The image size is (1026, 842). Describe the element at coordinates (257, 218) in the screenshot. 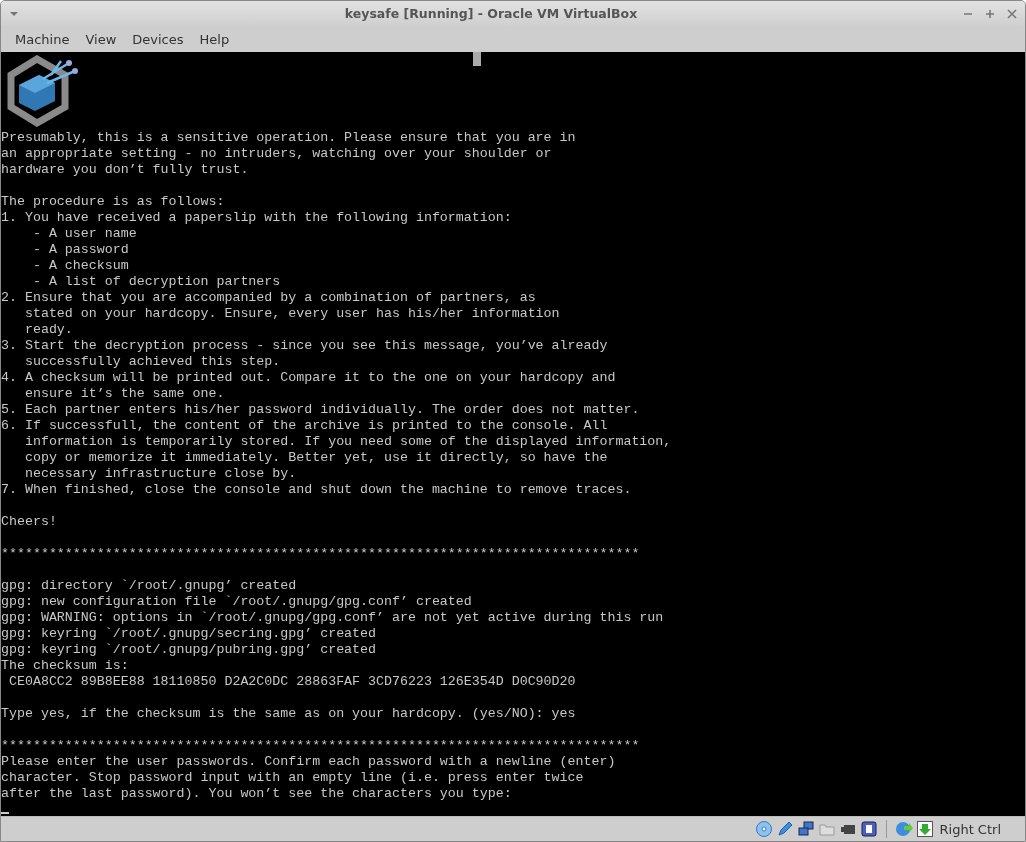

I see `console-line: 1. You have received a paperslip with the following information:` at that location.